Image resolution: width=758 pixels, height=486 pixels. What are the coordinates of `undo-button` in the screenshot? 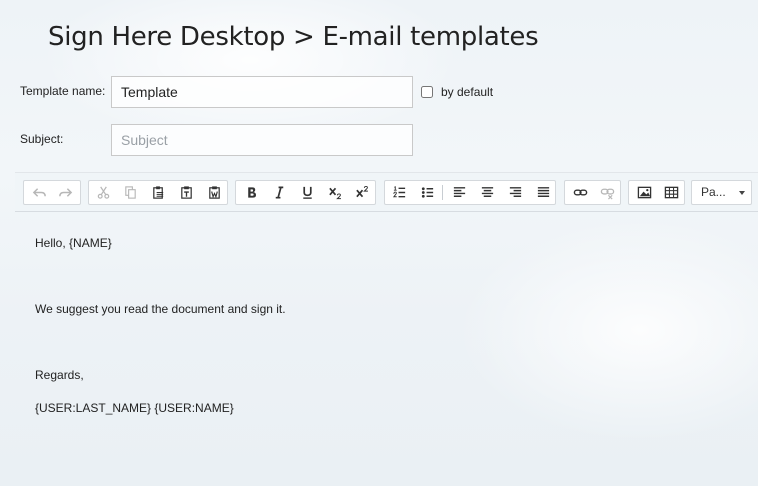 It's located at (39, 192).